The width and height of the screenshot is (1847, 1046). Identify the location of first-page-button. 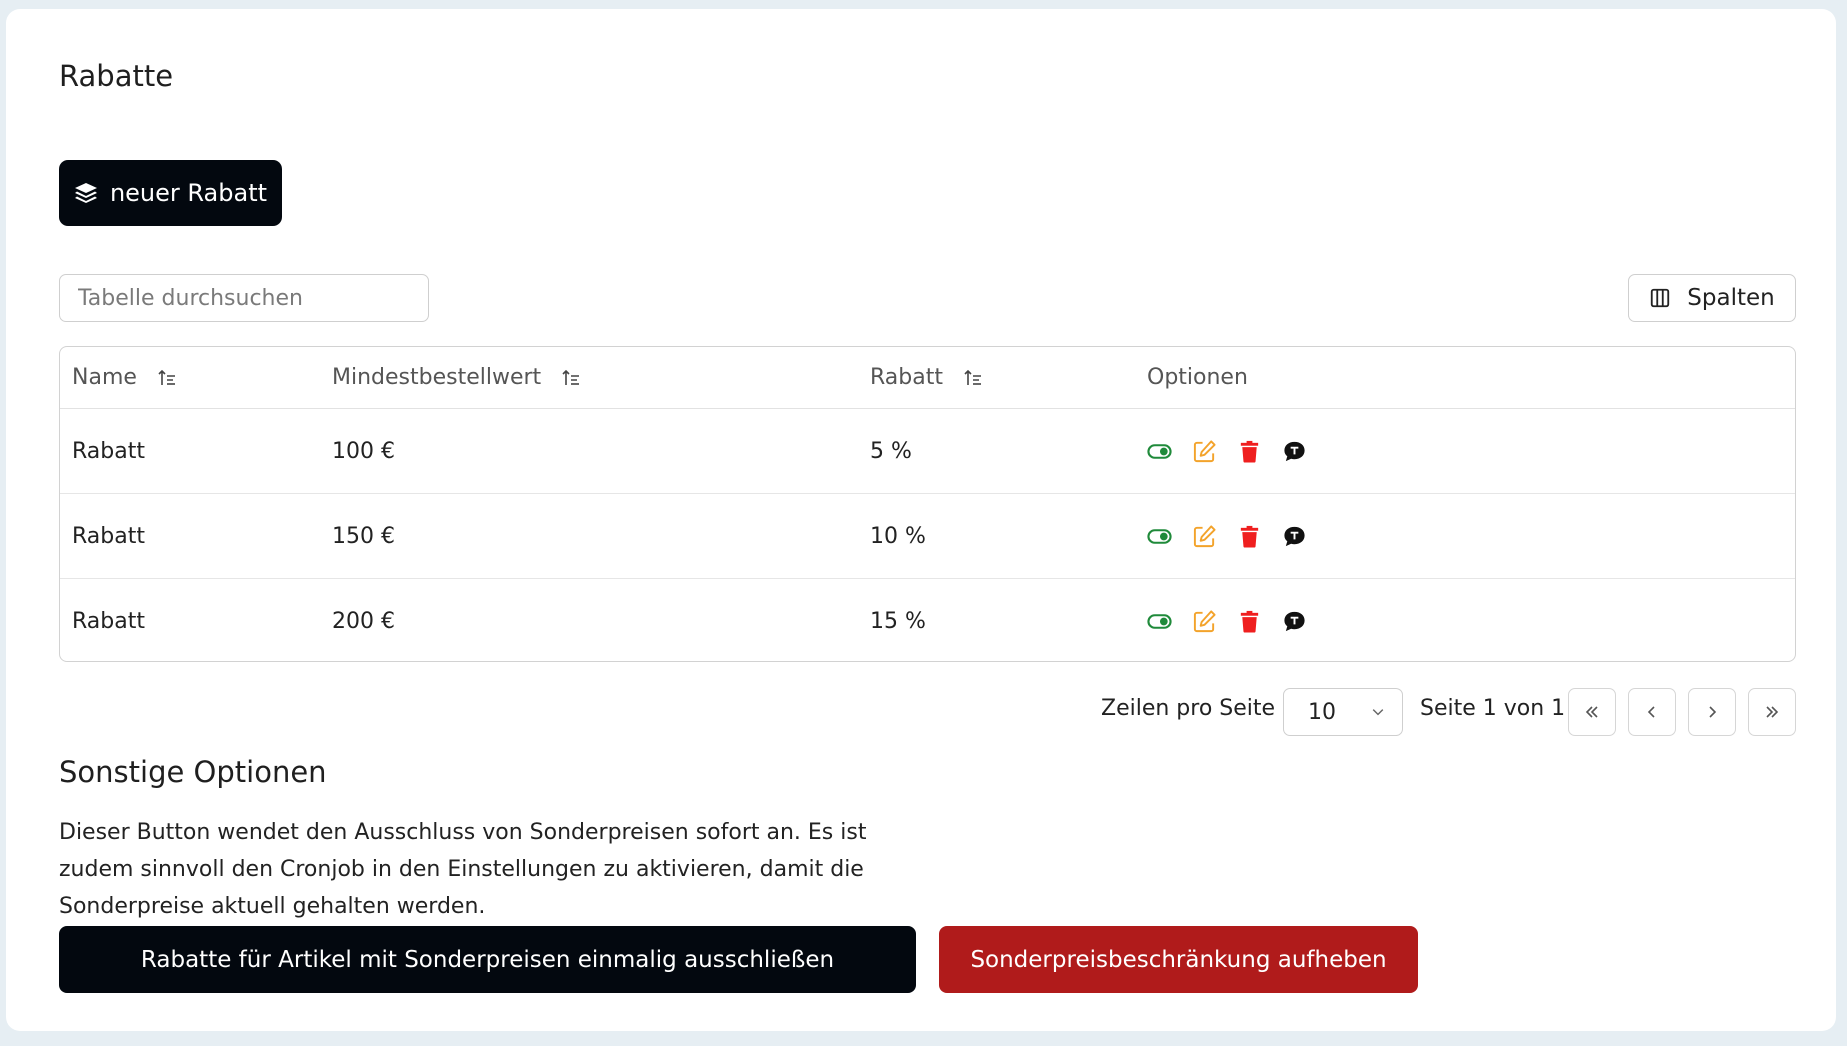
(1592, 712).